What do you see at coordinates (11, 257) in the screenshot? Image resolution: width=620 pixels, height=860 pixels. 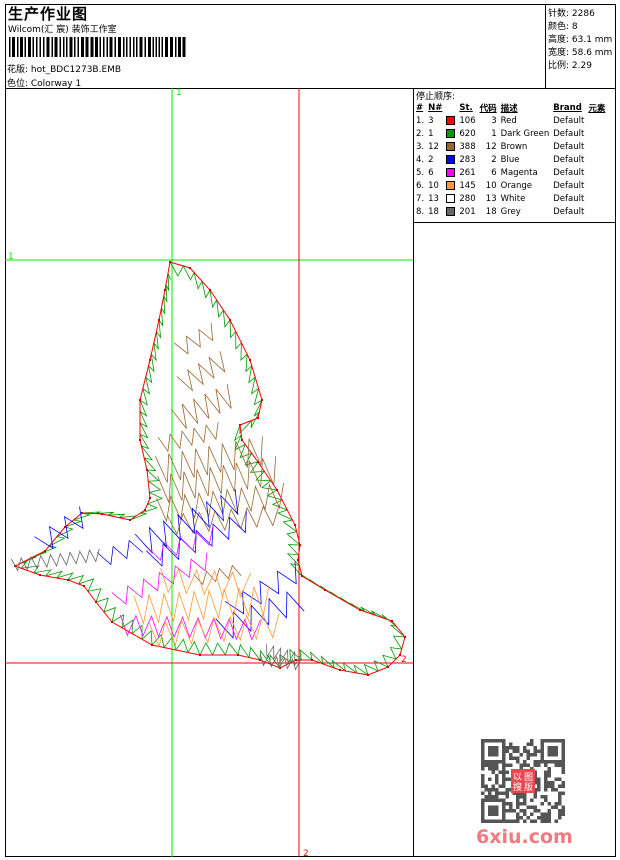 I see `start-label-left: 1` at bounding box center [11, 257].